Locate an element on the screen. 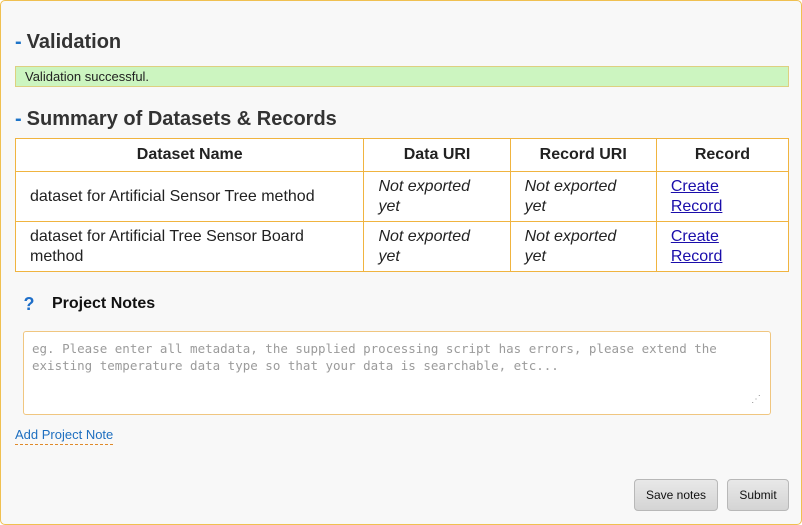 The image size is (802, 525). resize-grip-icon: ⋰ is located at coordinates (757, 400).